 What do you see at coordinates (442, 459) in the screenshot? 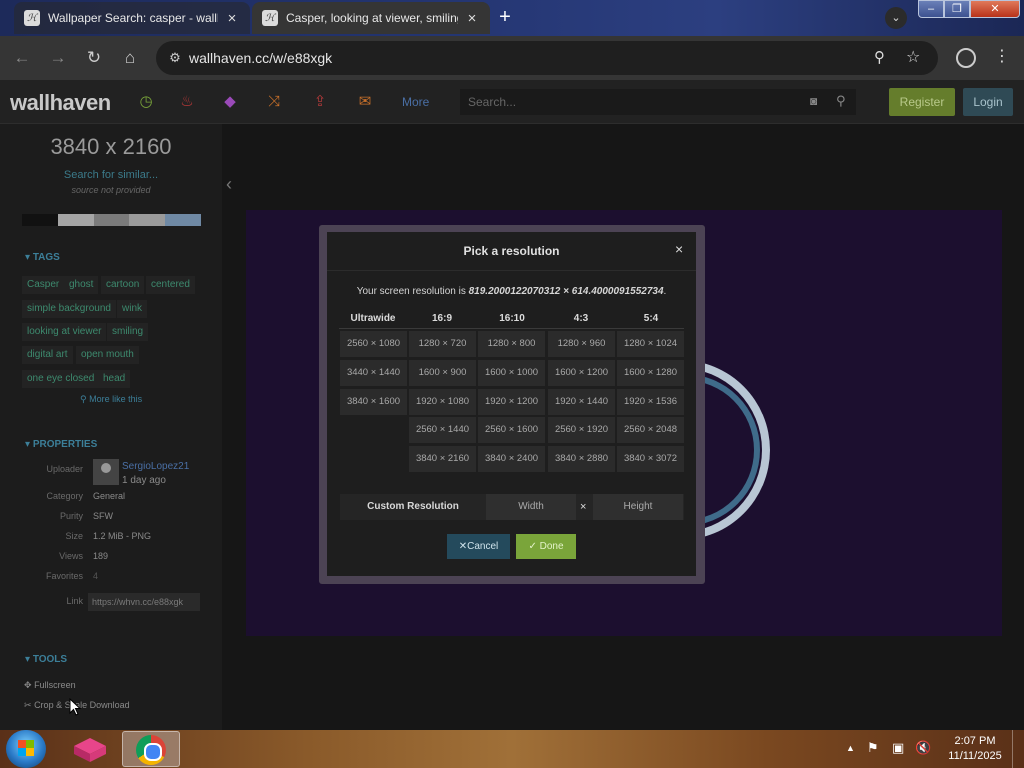
I see `resolution-option: 3840 × 2160` at bounding box center [442, 459].